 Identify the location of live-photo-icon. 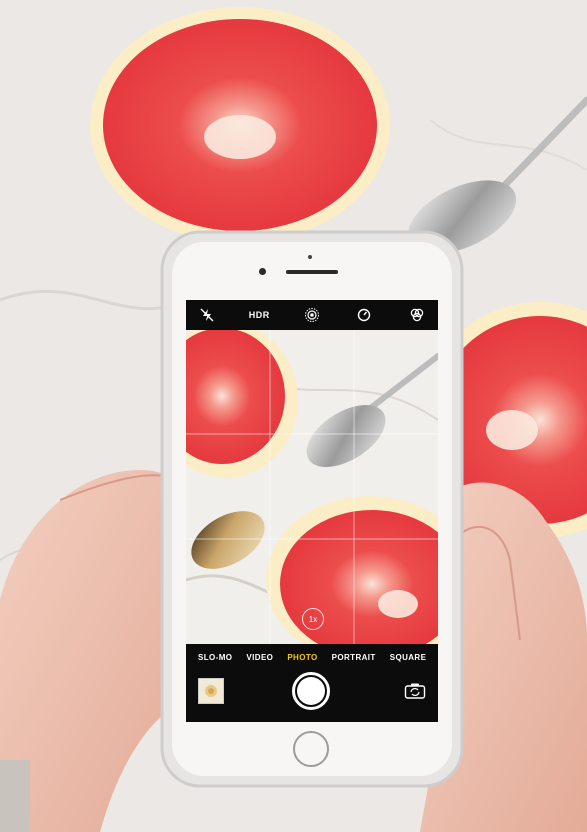
(312, 315).